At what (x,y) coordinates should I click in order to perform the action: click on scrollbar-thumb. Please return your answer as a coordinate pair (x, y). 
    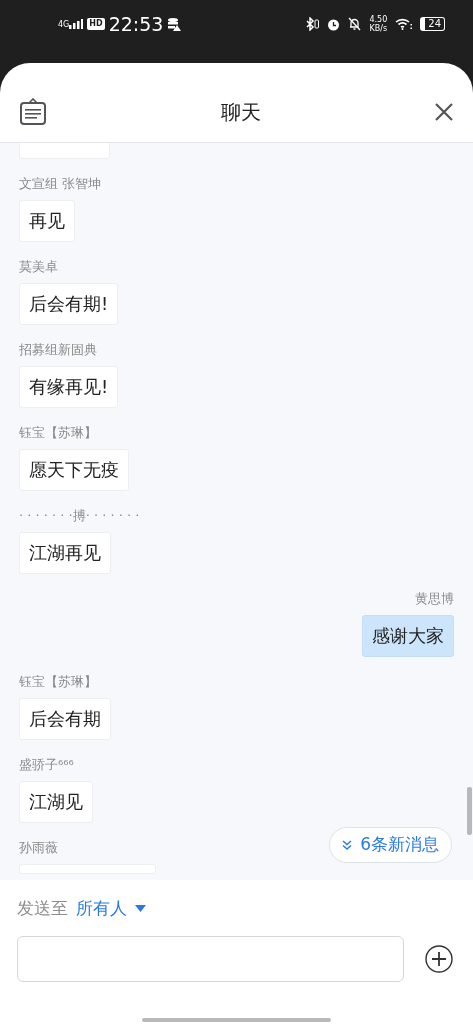
    Looking at the image, I should click on (469, 811).